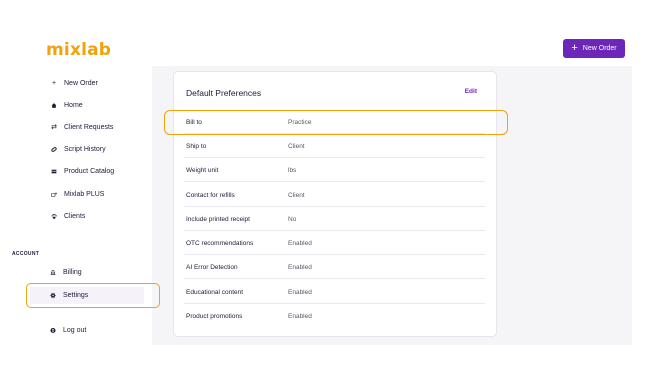 The height and width of the screenshot is (378, 670). I want to click on paw-icon, so click(54, 216).